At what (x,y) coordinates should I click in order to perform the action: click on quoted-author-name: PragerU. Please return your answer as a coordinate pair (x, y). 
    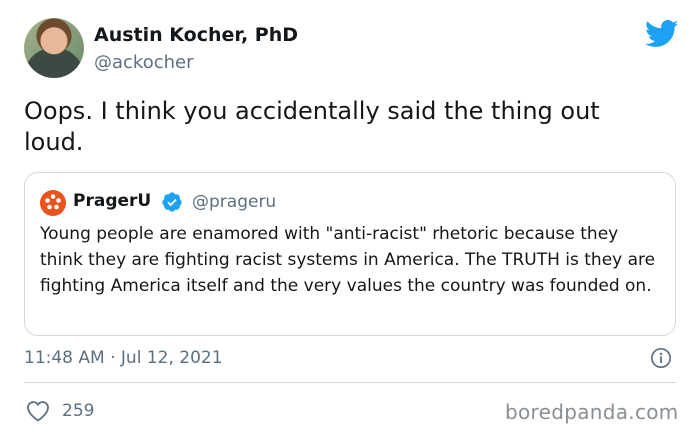
    Looking at the image, I should click on (112, 201).